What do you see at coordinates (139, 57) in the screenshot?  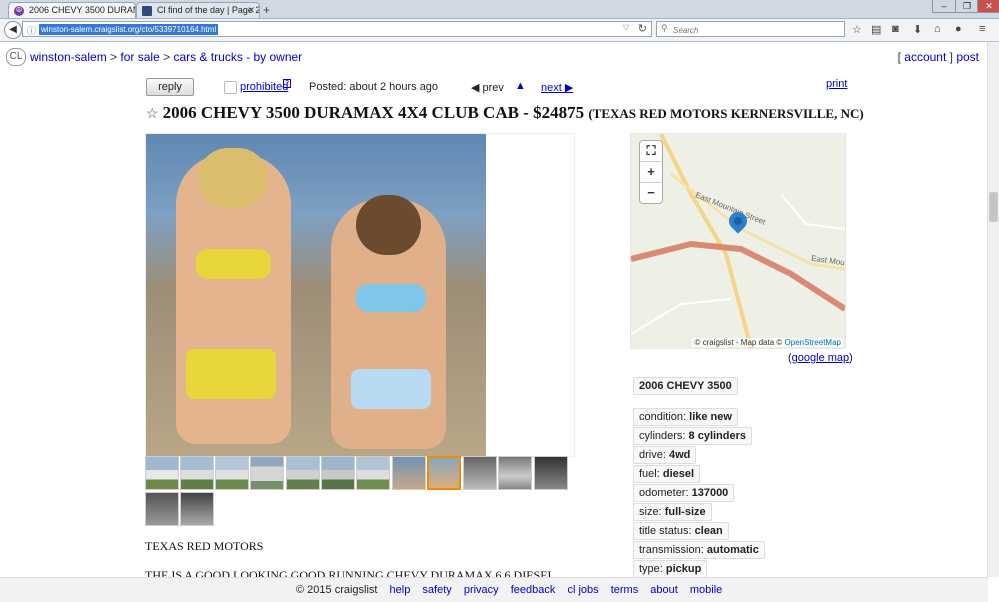 I see `breadcrumb-for-sale: for sale` at bounding box center [139, 57].